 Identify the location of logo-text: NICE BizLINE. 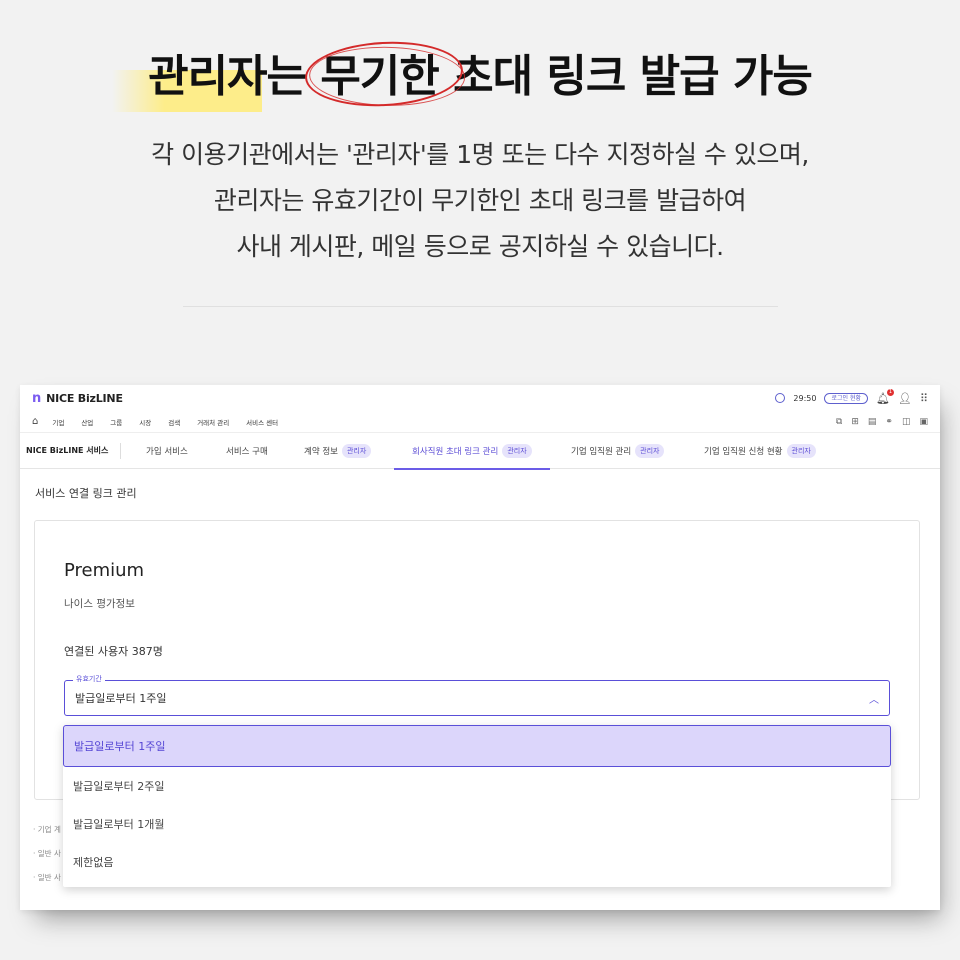
(84, 398).